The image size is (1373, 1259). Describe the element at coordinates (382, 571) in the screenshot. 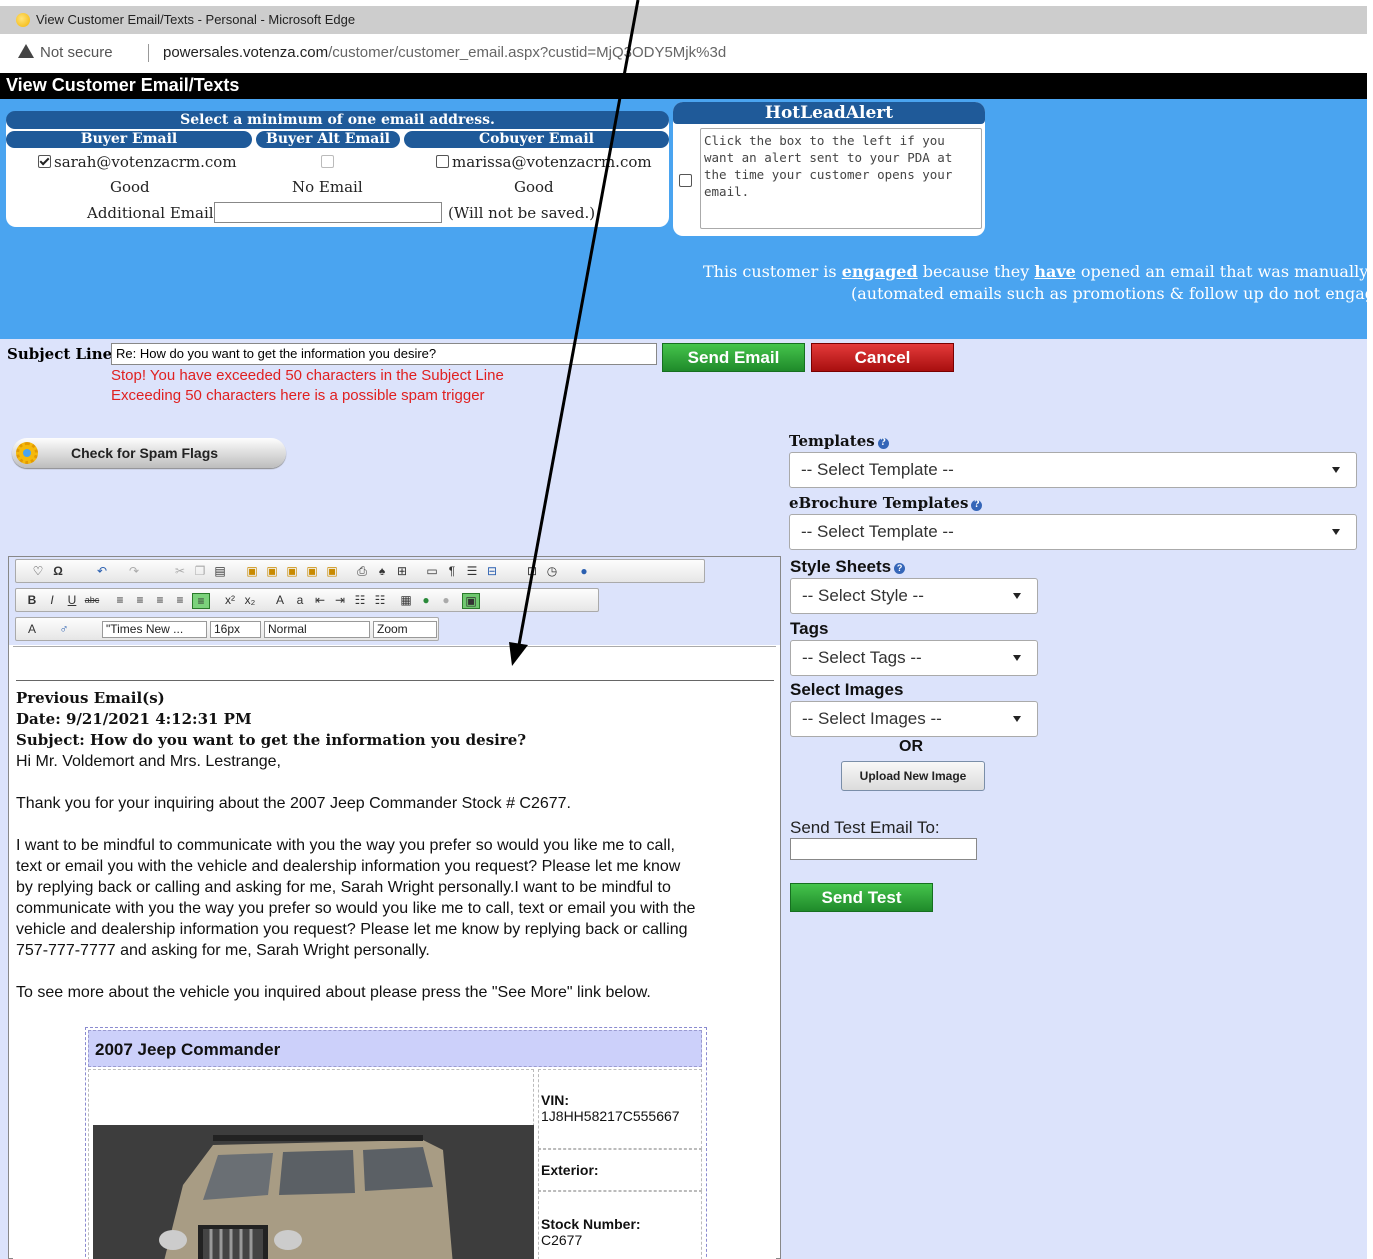

I see `find-icon: ♠` at that location.